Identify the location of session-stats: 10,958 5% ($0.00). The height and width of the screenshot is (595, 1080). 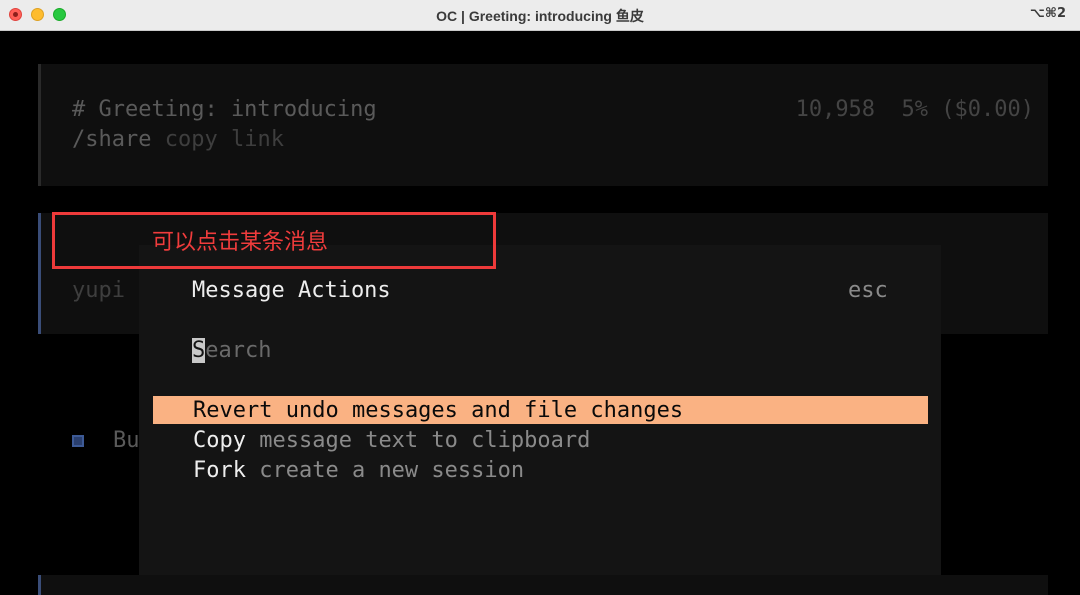
(914, 109).